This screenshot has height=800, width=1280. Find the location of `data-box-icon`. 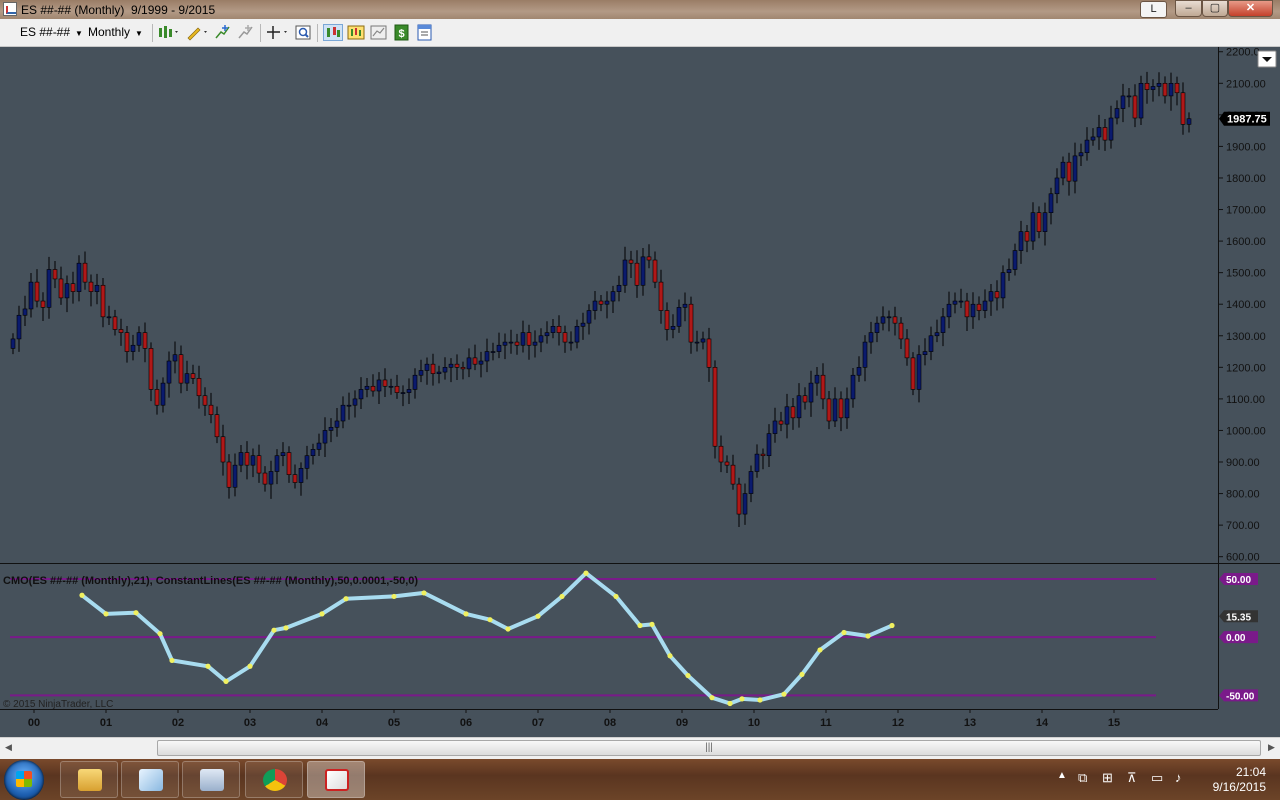

data-box-icon is located at coordinates (356, 32).